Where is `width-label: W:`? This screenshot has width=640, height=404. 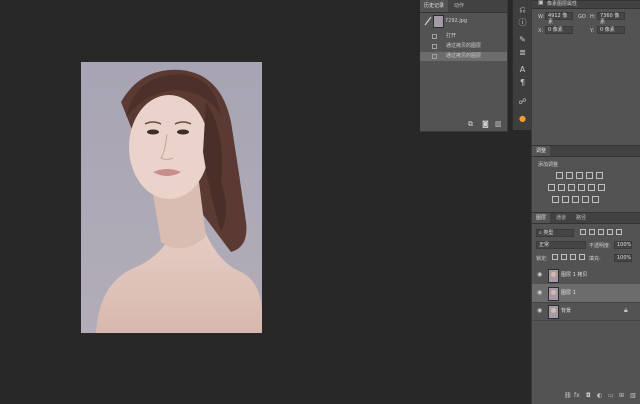
width-label: W: is located at coordinates (541, 17).